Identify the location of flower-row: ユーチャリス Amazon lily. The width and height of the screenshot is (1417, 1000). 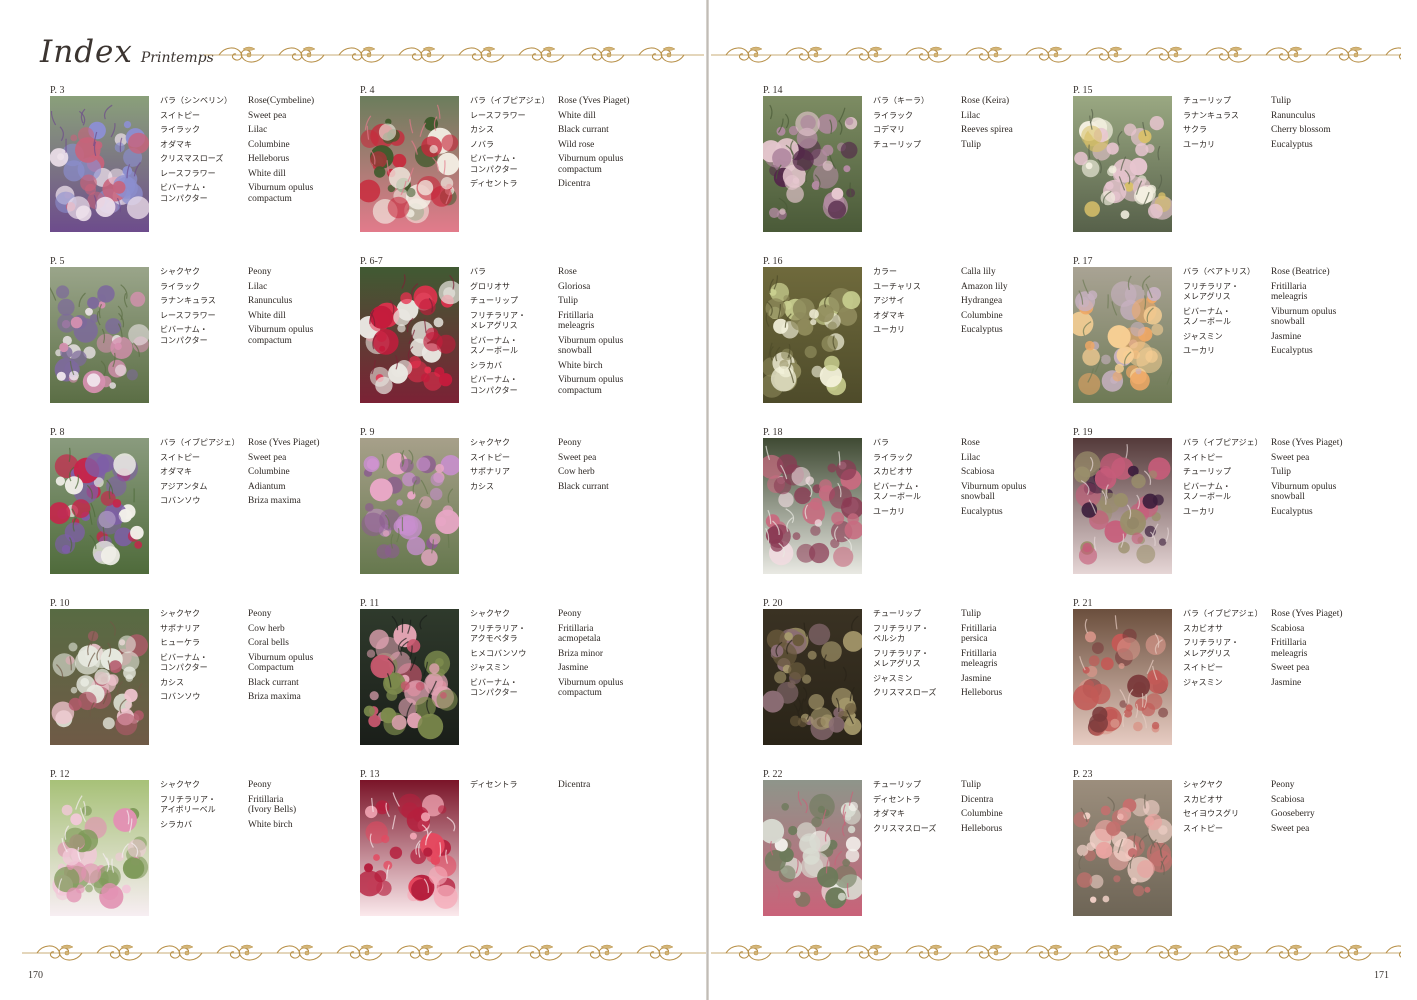
(970, 287).